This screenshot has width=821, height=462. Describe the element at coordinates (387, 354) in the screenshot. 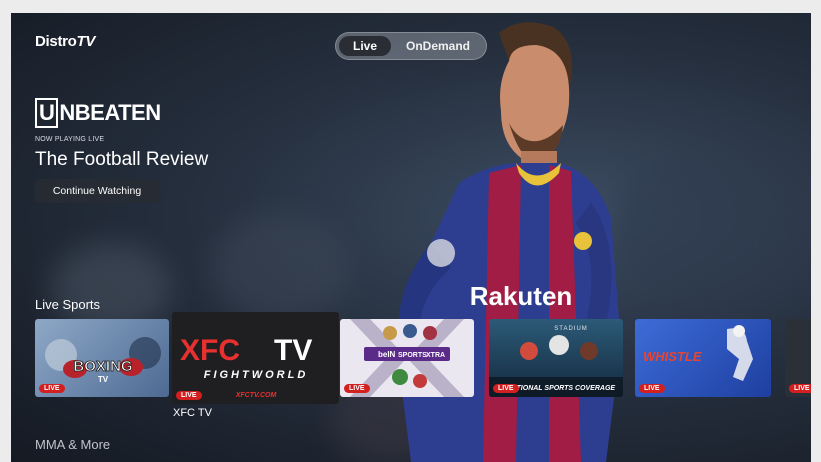

I see `bein-art-bein: beIN` at that location.